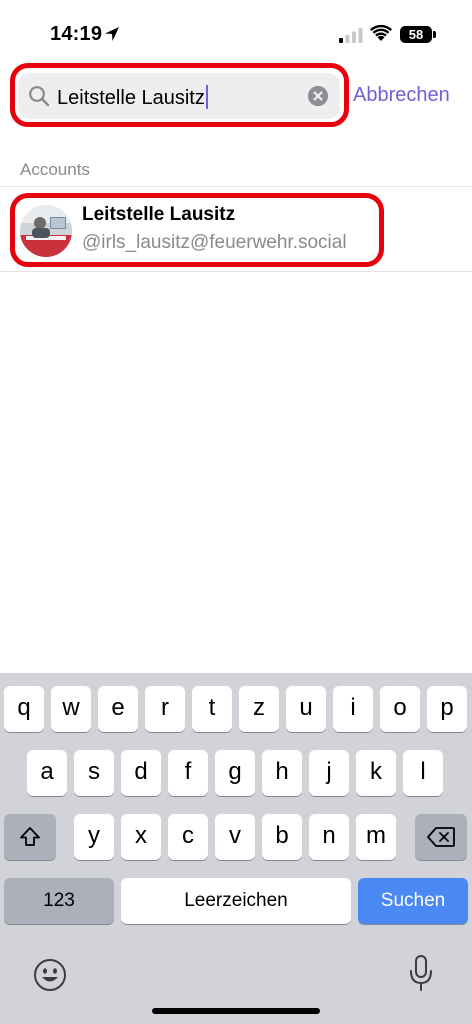 Image resolution: width=472 pixels, height=1024 pixels. I want to click on section-divider-top, so click(236, 186).